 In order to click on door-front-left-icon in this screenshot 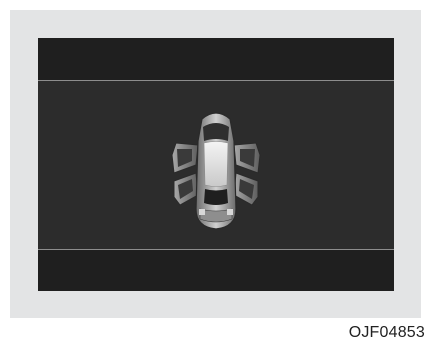, I will do `click(185, 158)`.